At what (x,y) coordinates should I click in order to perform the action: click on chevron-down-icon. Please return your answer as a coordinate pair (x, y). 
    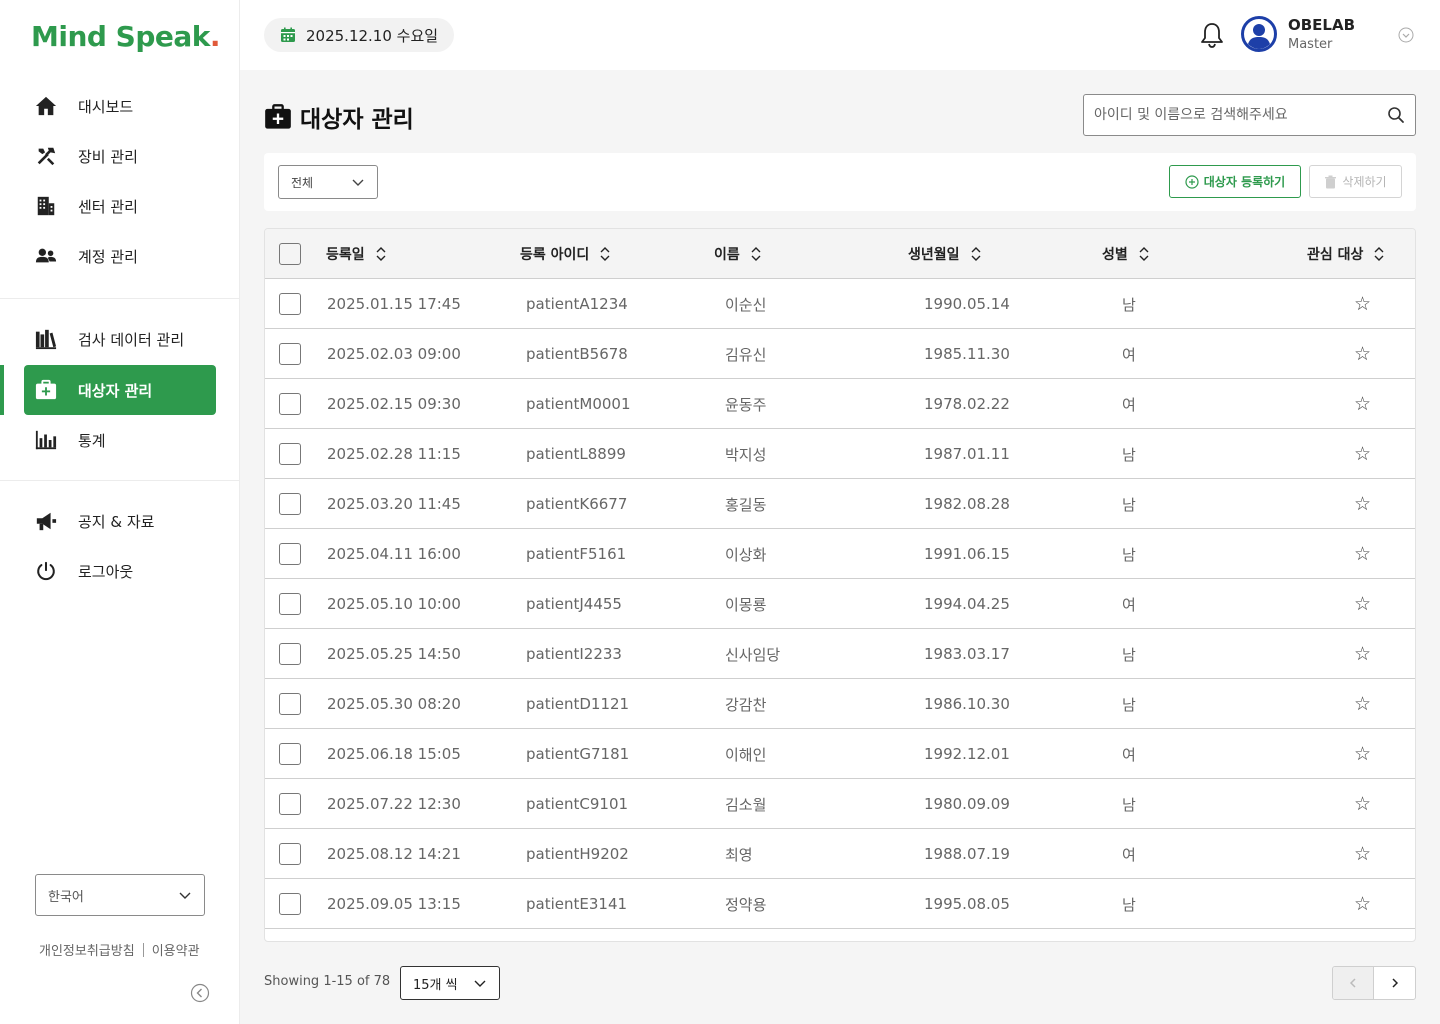
    Looking at the image, I should click on (185, 895).